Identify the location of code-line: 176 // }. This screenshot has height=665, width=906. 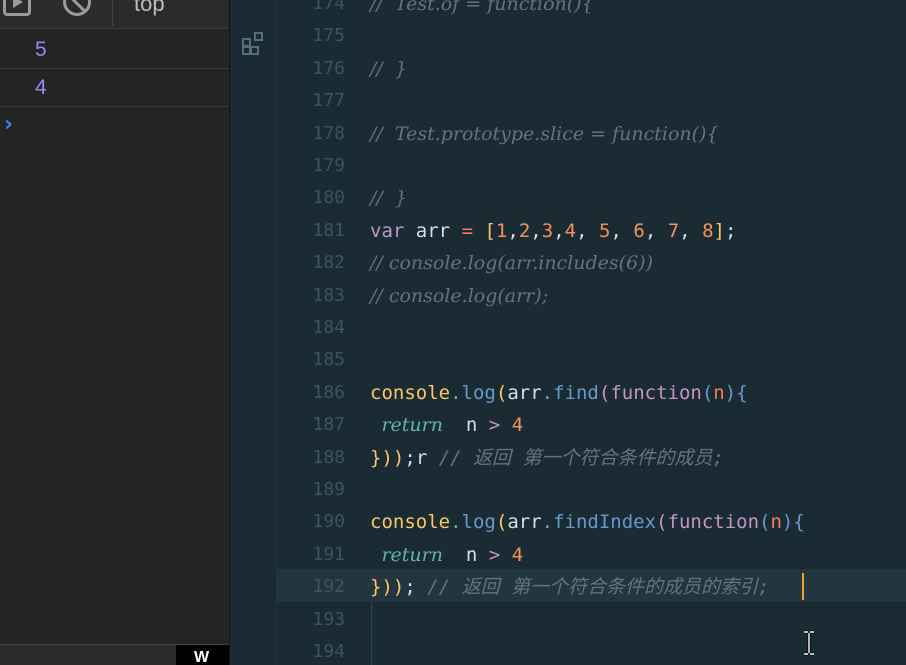
(591, 69).